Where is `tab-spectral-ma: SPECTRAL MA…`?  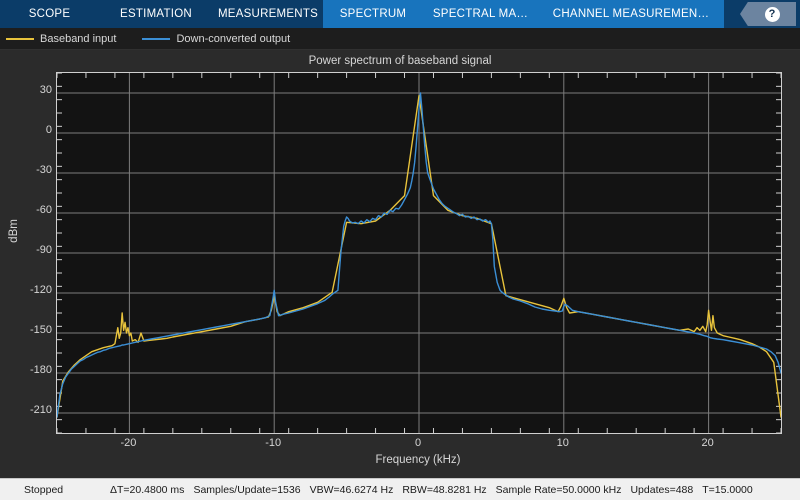 tab-spectral-ma: SPECTRAL MA… is located at coordinates (480, 14).